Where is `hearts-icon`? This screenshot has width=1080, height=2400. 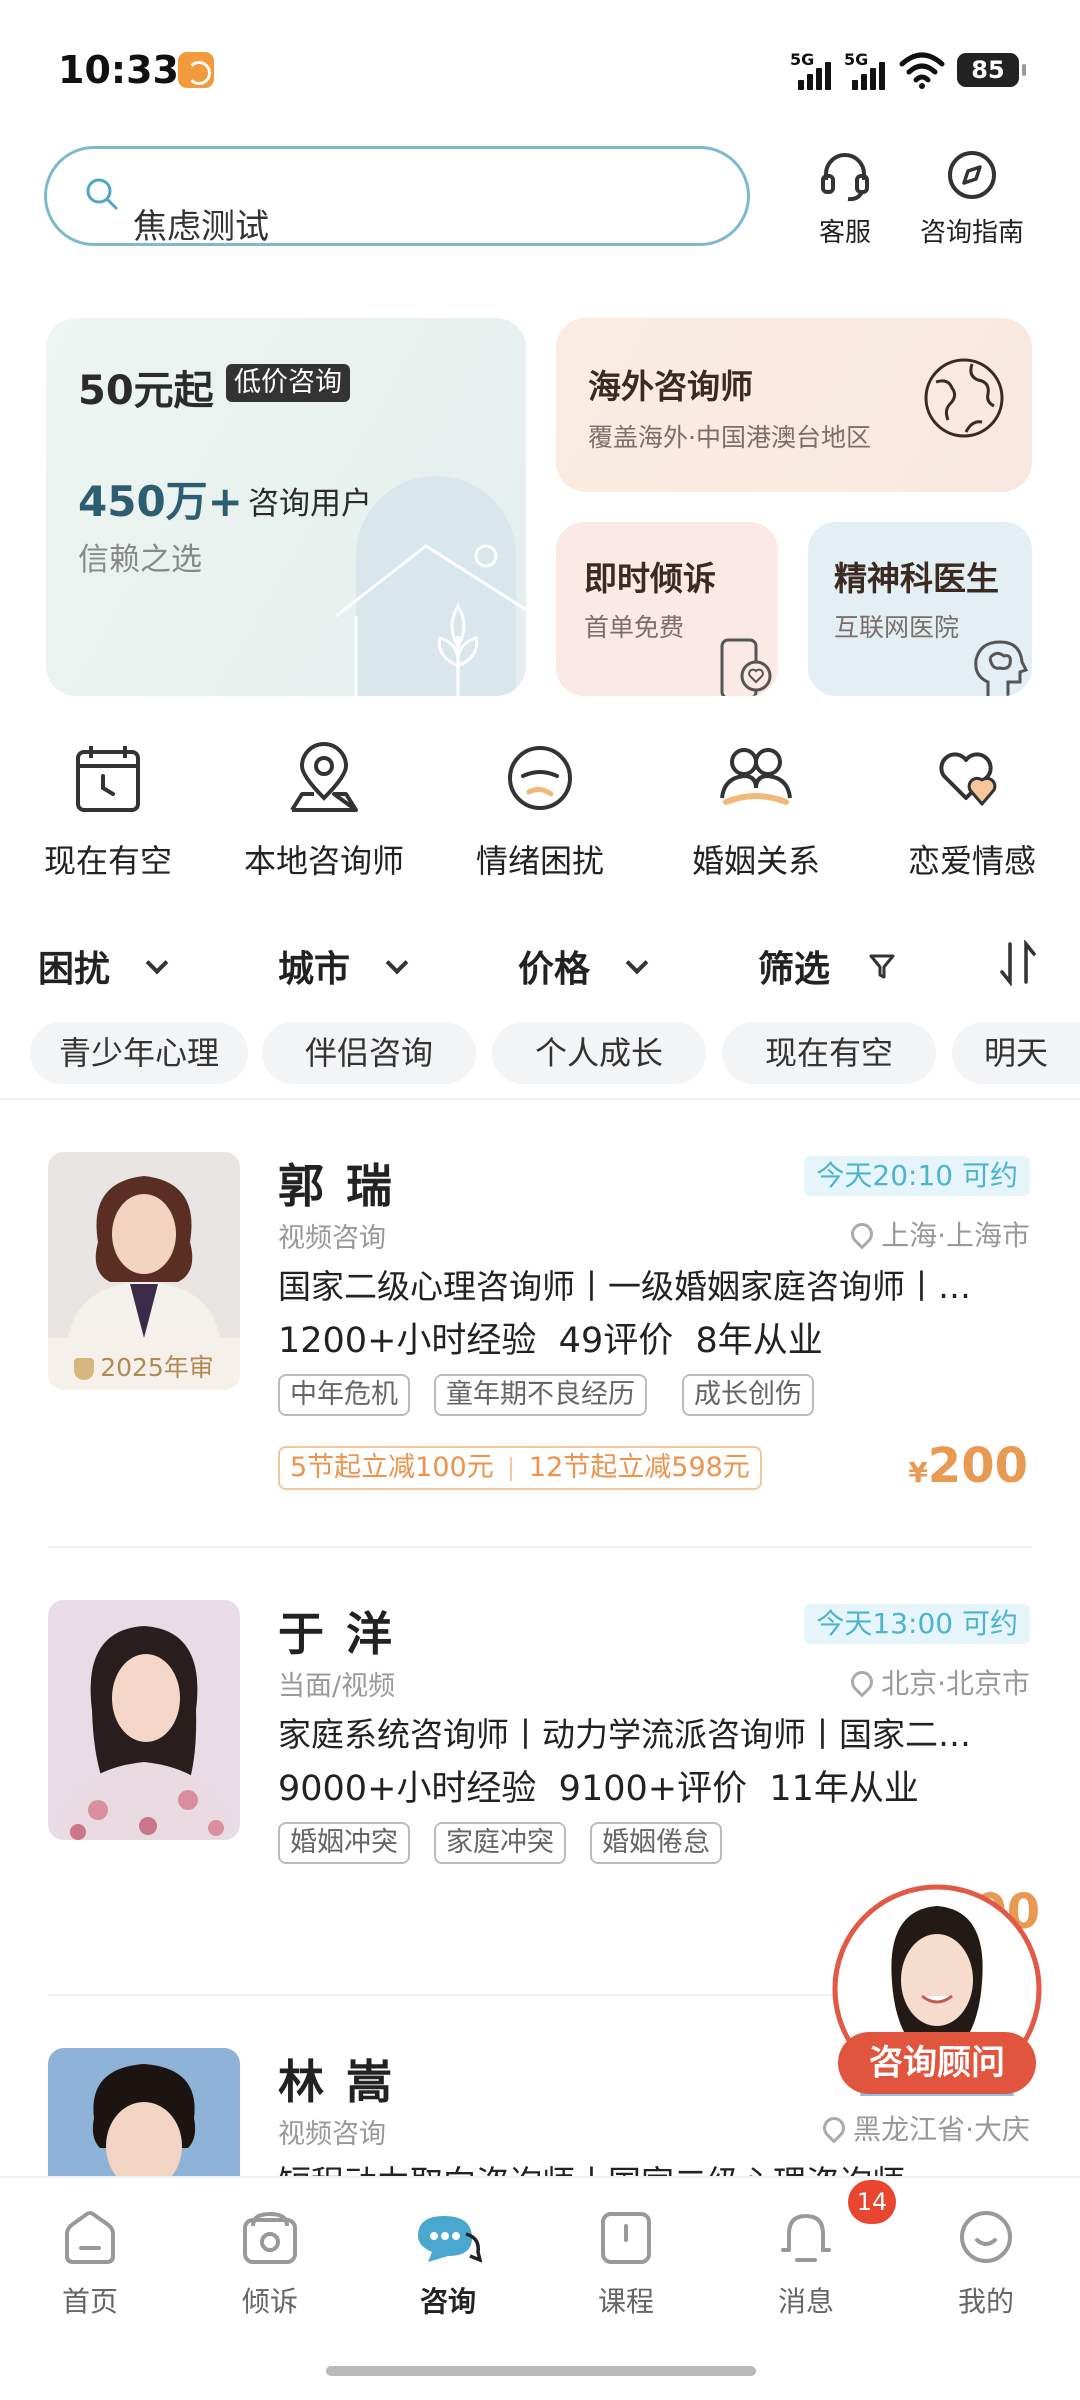
hearts-icon is located at coordinates (968, 779).